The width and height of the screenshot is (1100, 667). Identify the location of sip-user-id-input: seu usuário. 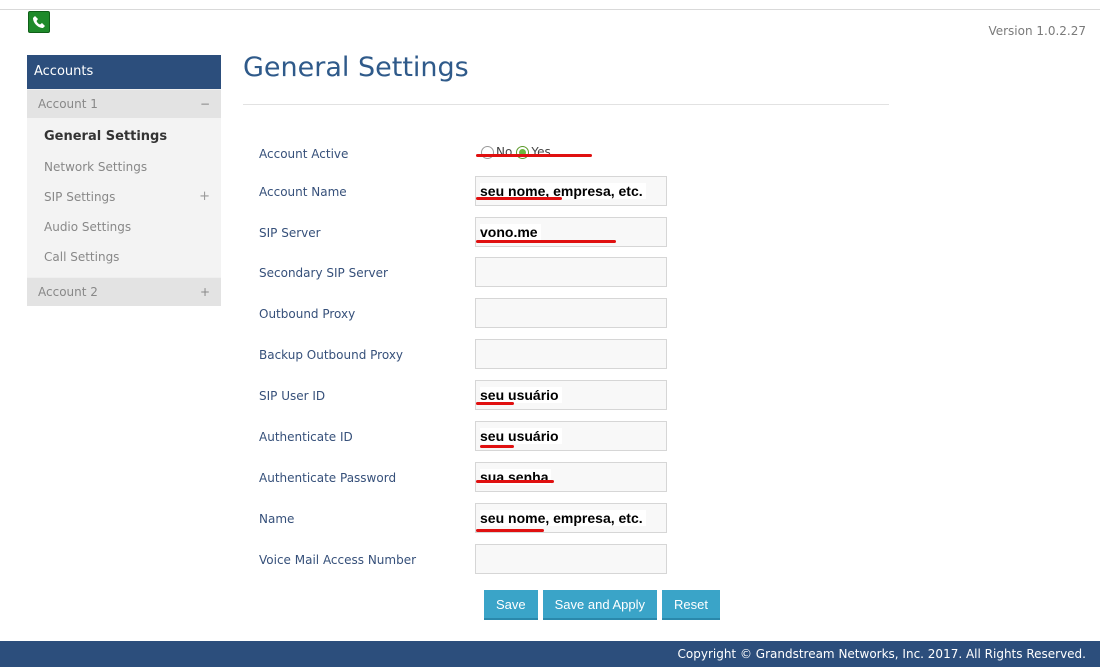
(571, 395).